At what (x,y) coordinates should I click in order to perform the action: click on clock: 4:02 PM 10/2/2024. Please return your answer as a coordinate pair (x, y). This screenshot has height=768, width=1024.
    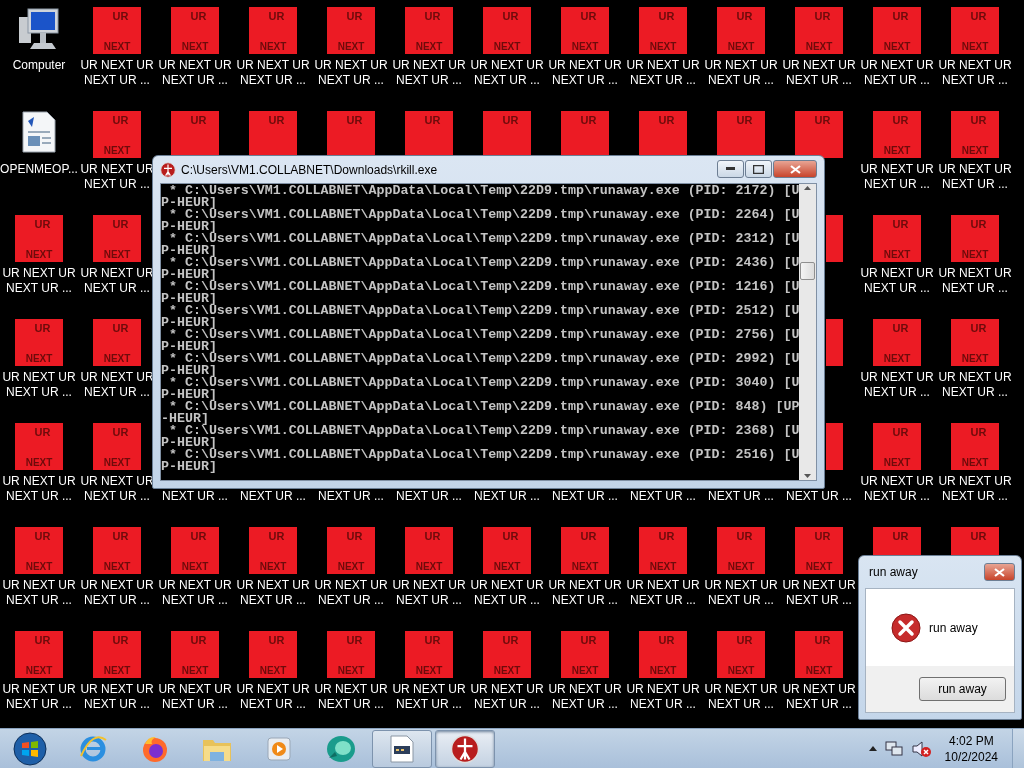
    Looking at the image, I should click on (975, 748).